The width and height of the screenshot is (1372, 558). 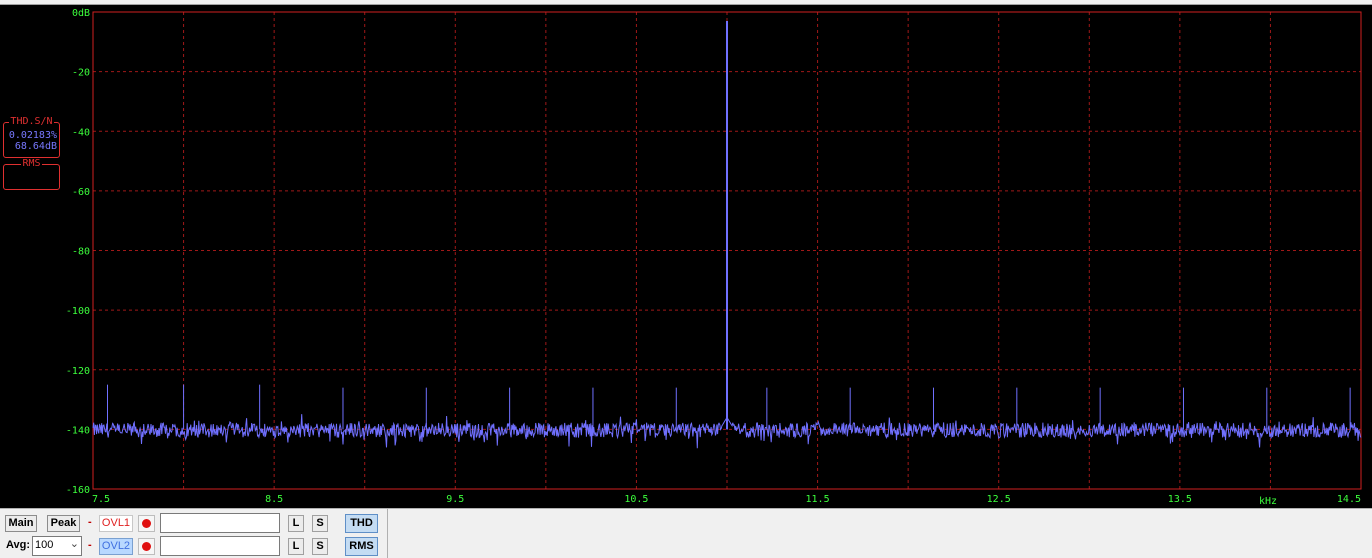 What do you see at coordinates (101, 499) in the screenshot?
I see `x-tick-label: 7.5` at bounding box center [101, 499].